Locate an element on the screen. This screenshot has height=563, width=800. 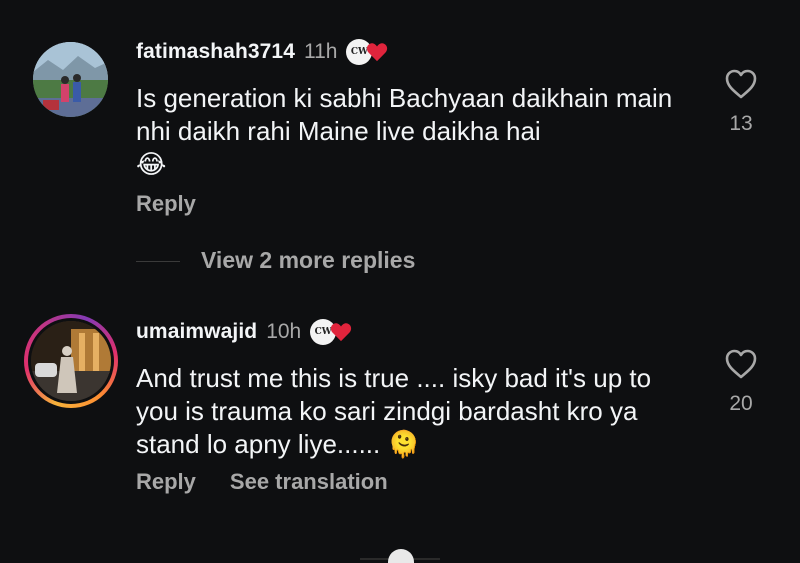
timestamp: 10h is located at coordinates (284, 331).